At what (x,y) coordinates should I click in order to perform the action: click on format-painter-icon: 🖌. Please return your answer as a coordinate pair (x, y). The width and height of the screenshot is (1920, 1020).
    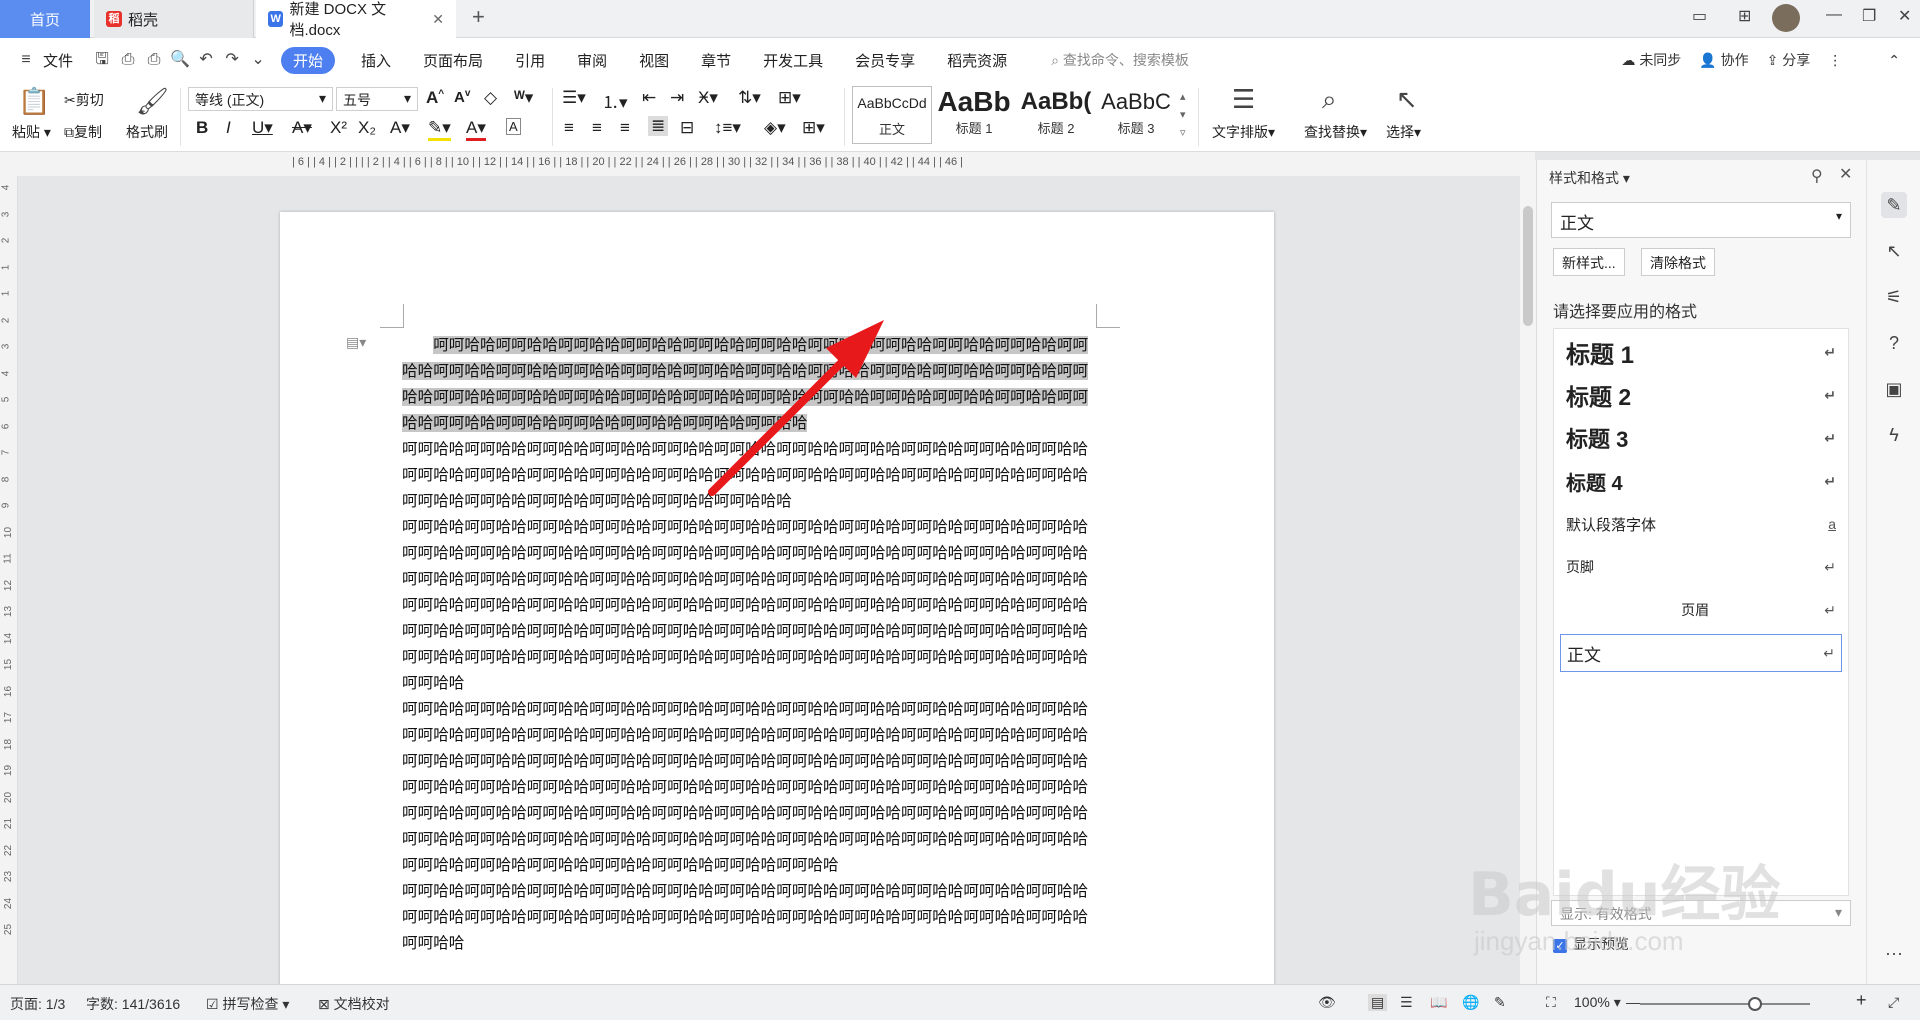
    Looking at the image, I should click on (152, 101).